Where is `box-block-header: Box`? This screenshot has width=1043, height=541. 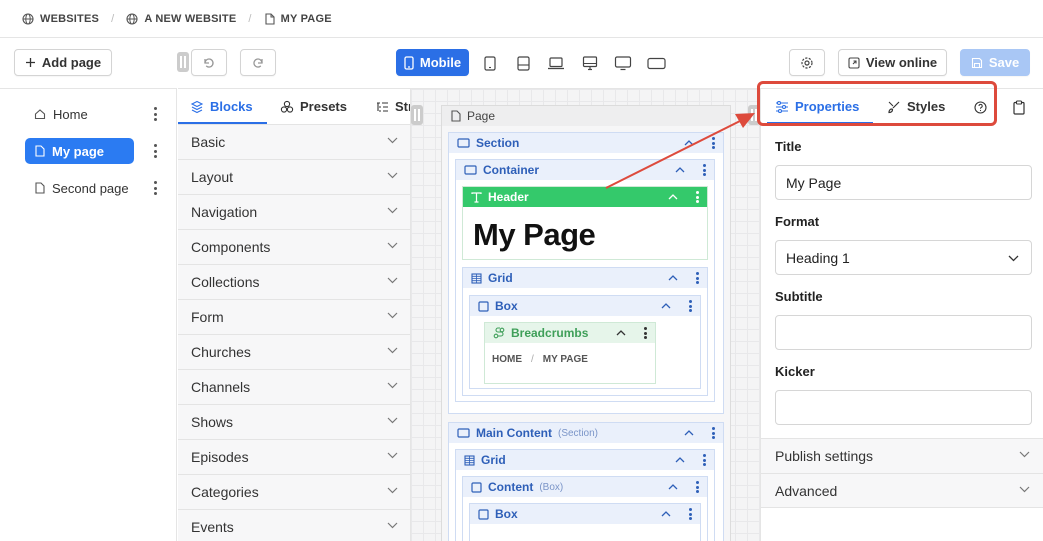 box-block-header: Box is located at coordinates (585, 306).